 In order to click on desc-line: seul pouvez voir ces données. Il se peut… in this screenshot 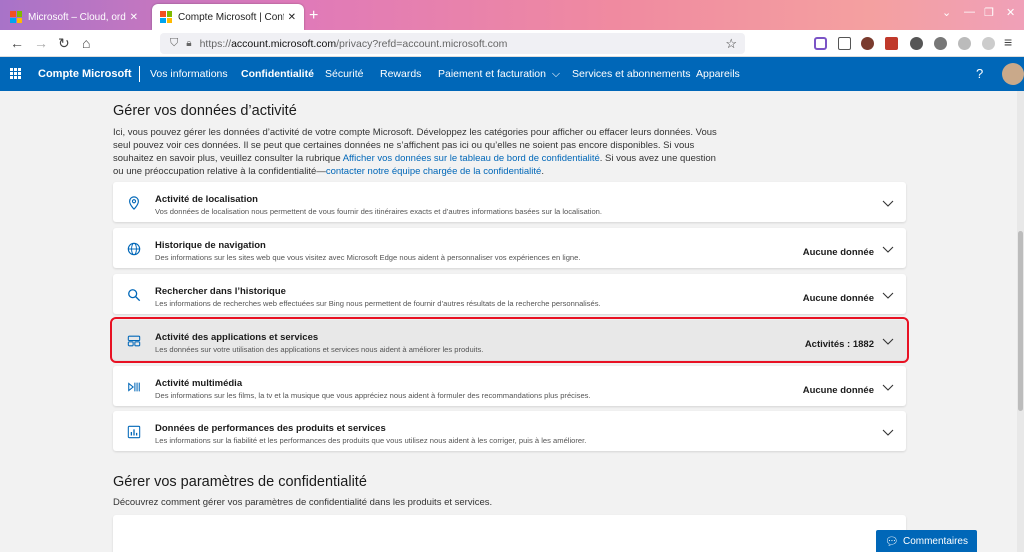, I will do `click(404, 145)`.